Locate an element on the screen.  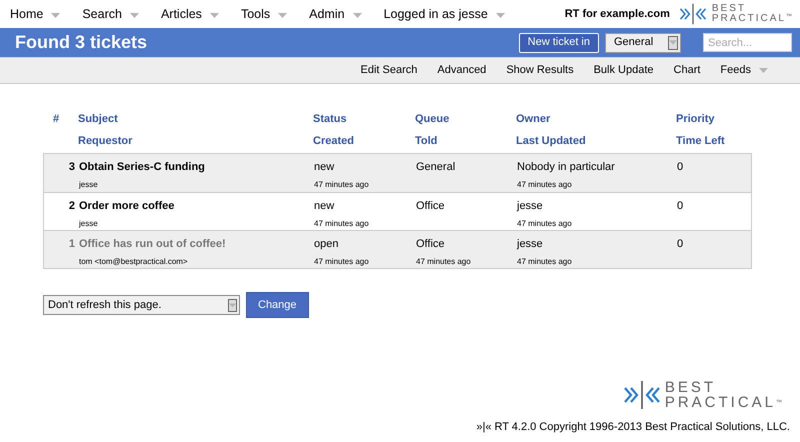
ticket-owner: Nobody in particular is located at coordinates (566, 167).